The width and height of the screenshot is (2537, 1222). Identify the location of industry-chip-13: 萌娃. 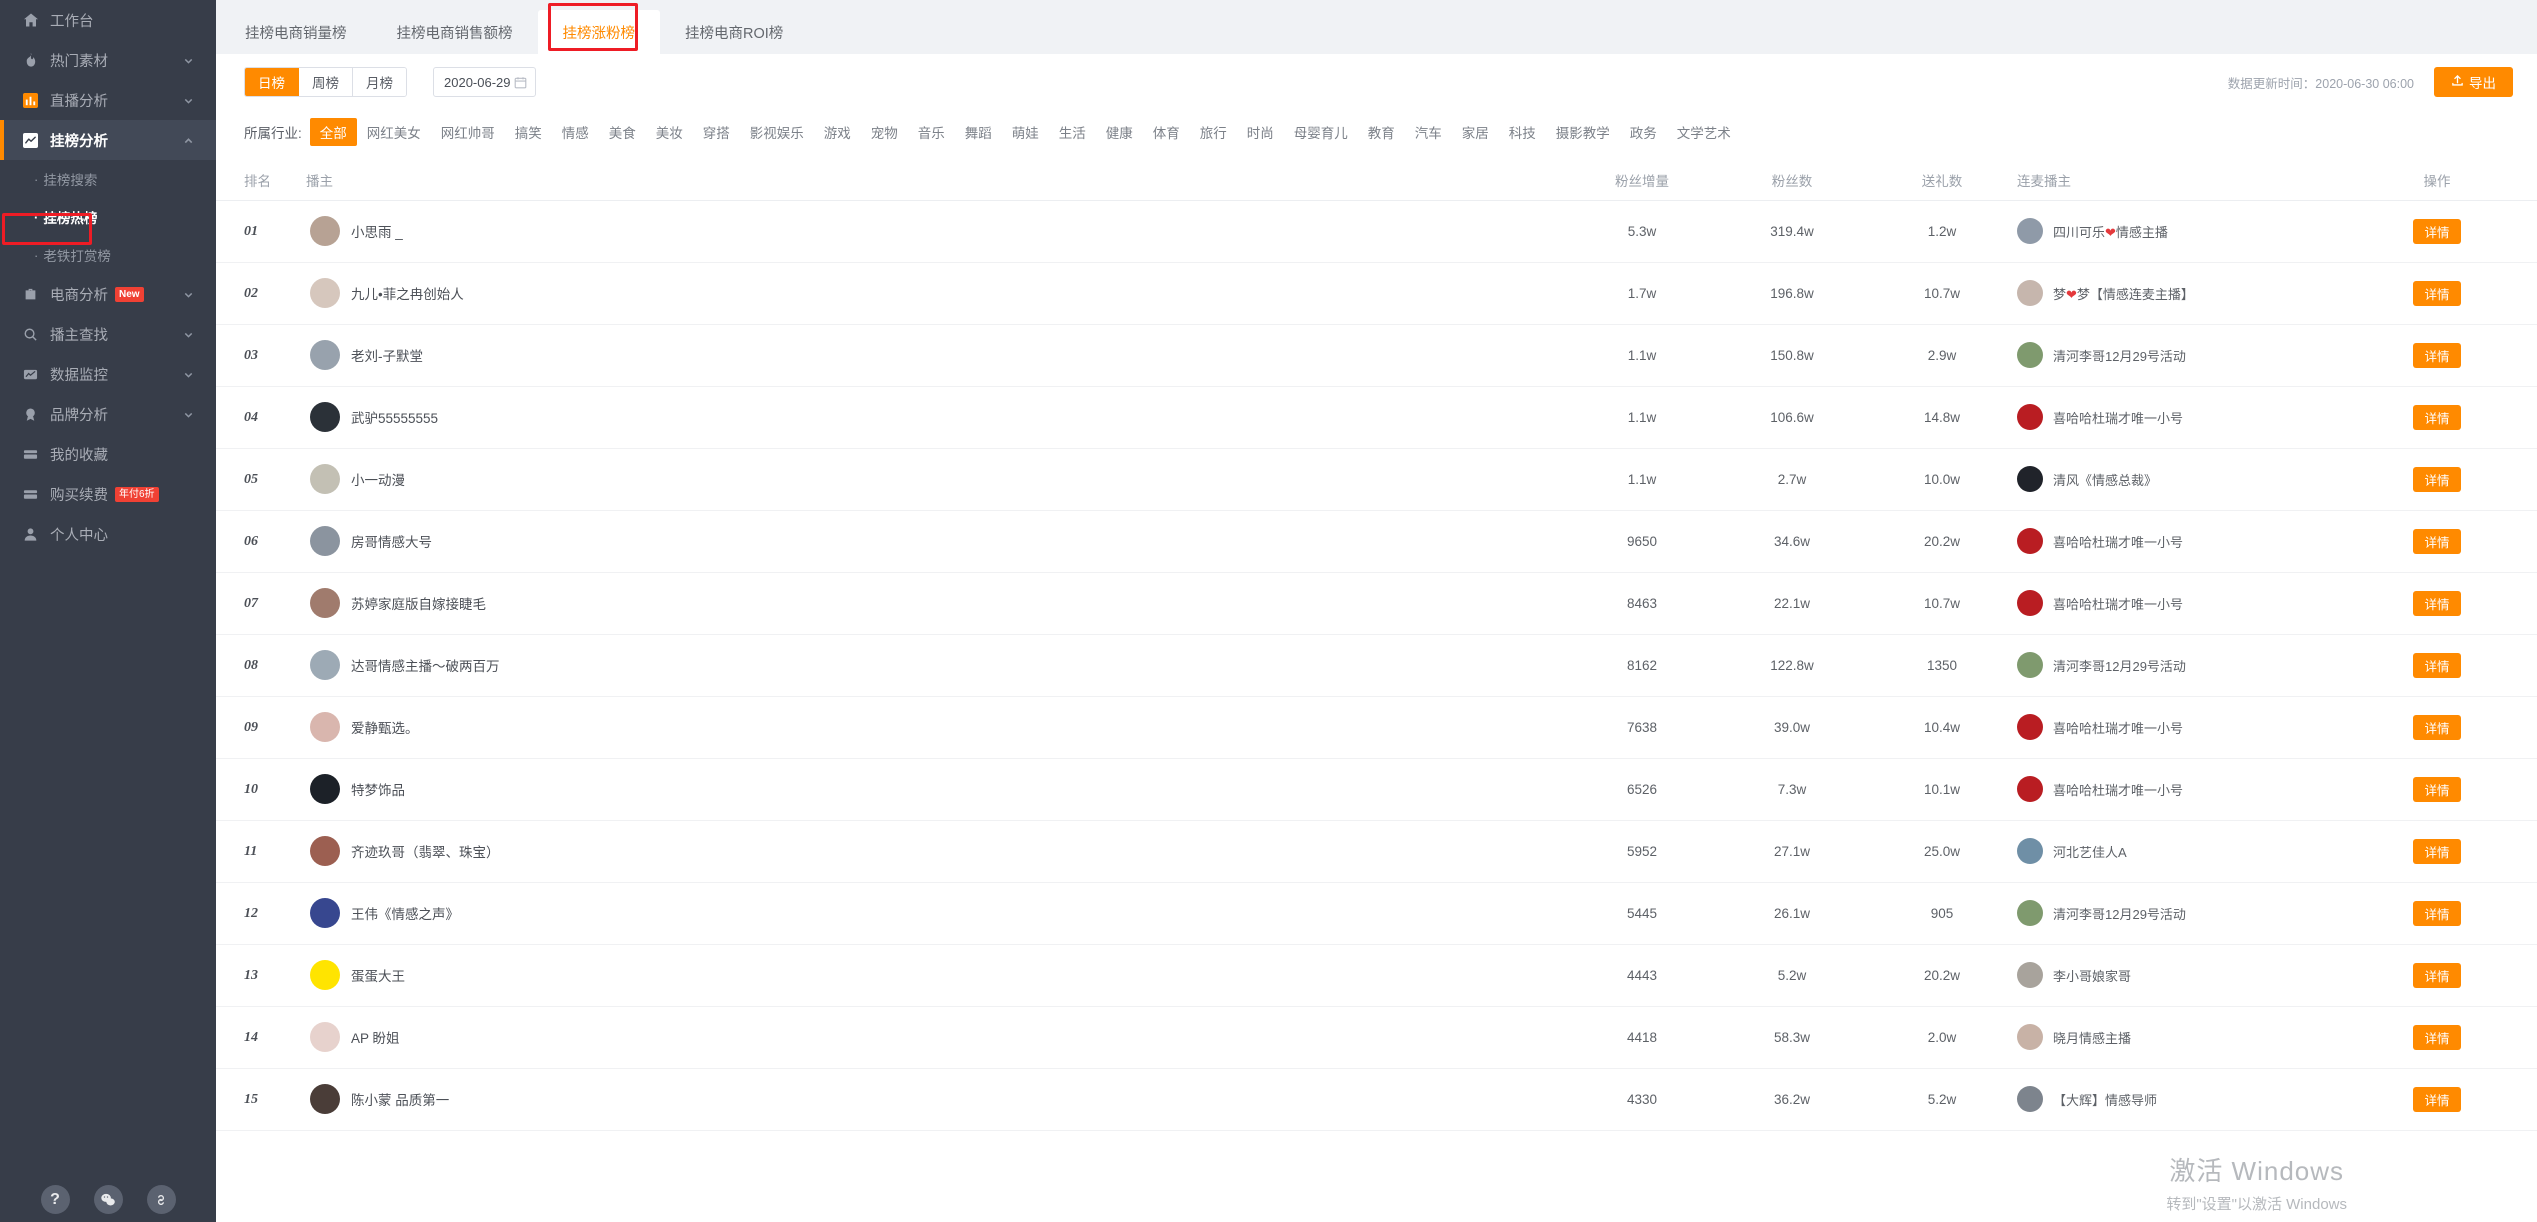
(1025, 132).